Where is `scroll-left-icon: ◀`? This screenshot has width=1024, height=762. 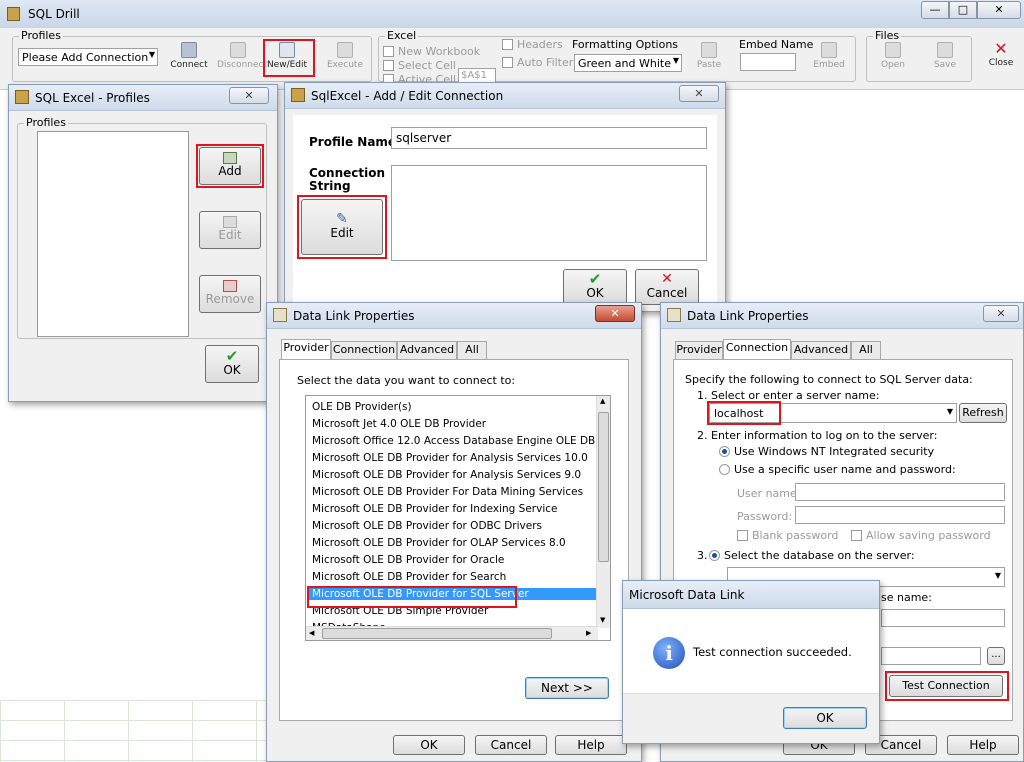
scroll-left-icon: ◀ is located at coordinates (312, 633).